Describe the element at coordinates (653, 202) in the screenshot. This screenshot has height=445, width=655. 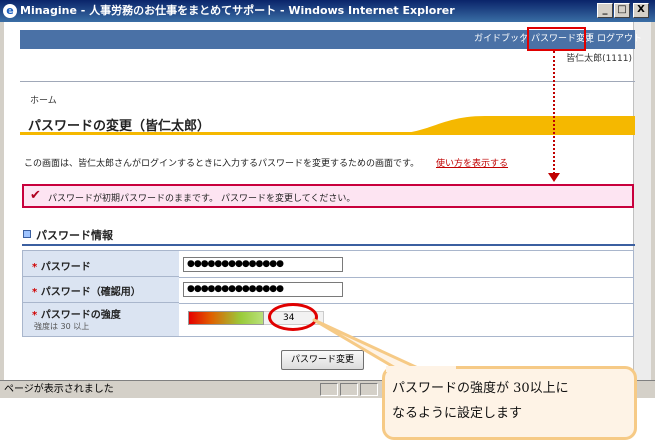
I see `window-frame-right` at that location.